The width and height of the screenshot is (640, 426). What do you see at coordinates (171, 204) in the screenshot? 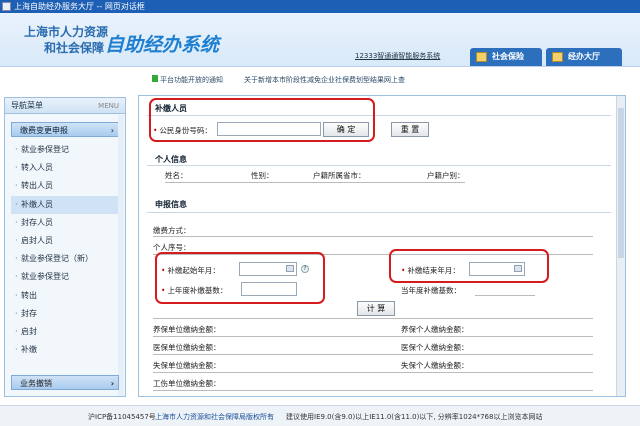
I see `section-apply-title: 申报信息` at bounding box center [171, 204].